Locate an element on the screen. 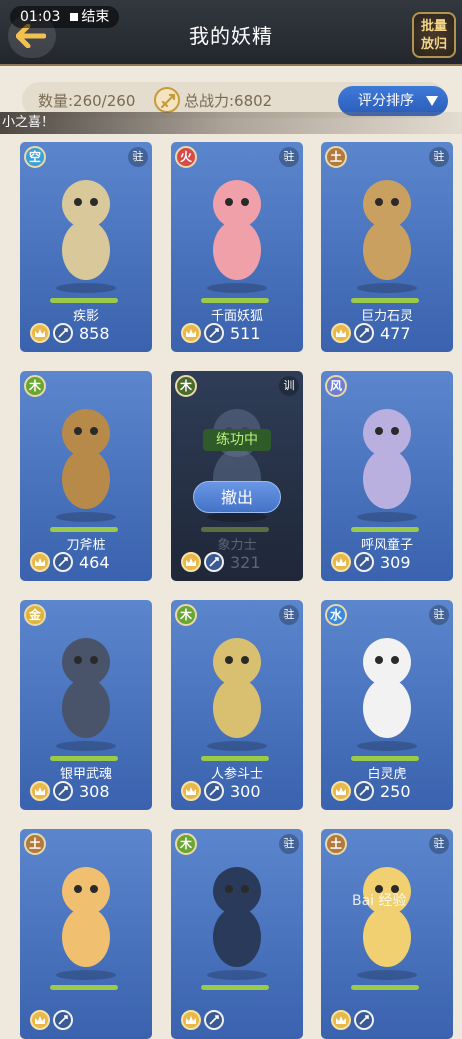  pet-card: 空驻疾影 858 is located at coordinates (86, 247).